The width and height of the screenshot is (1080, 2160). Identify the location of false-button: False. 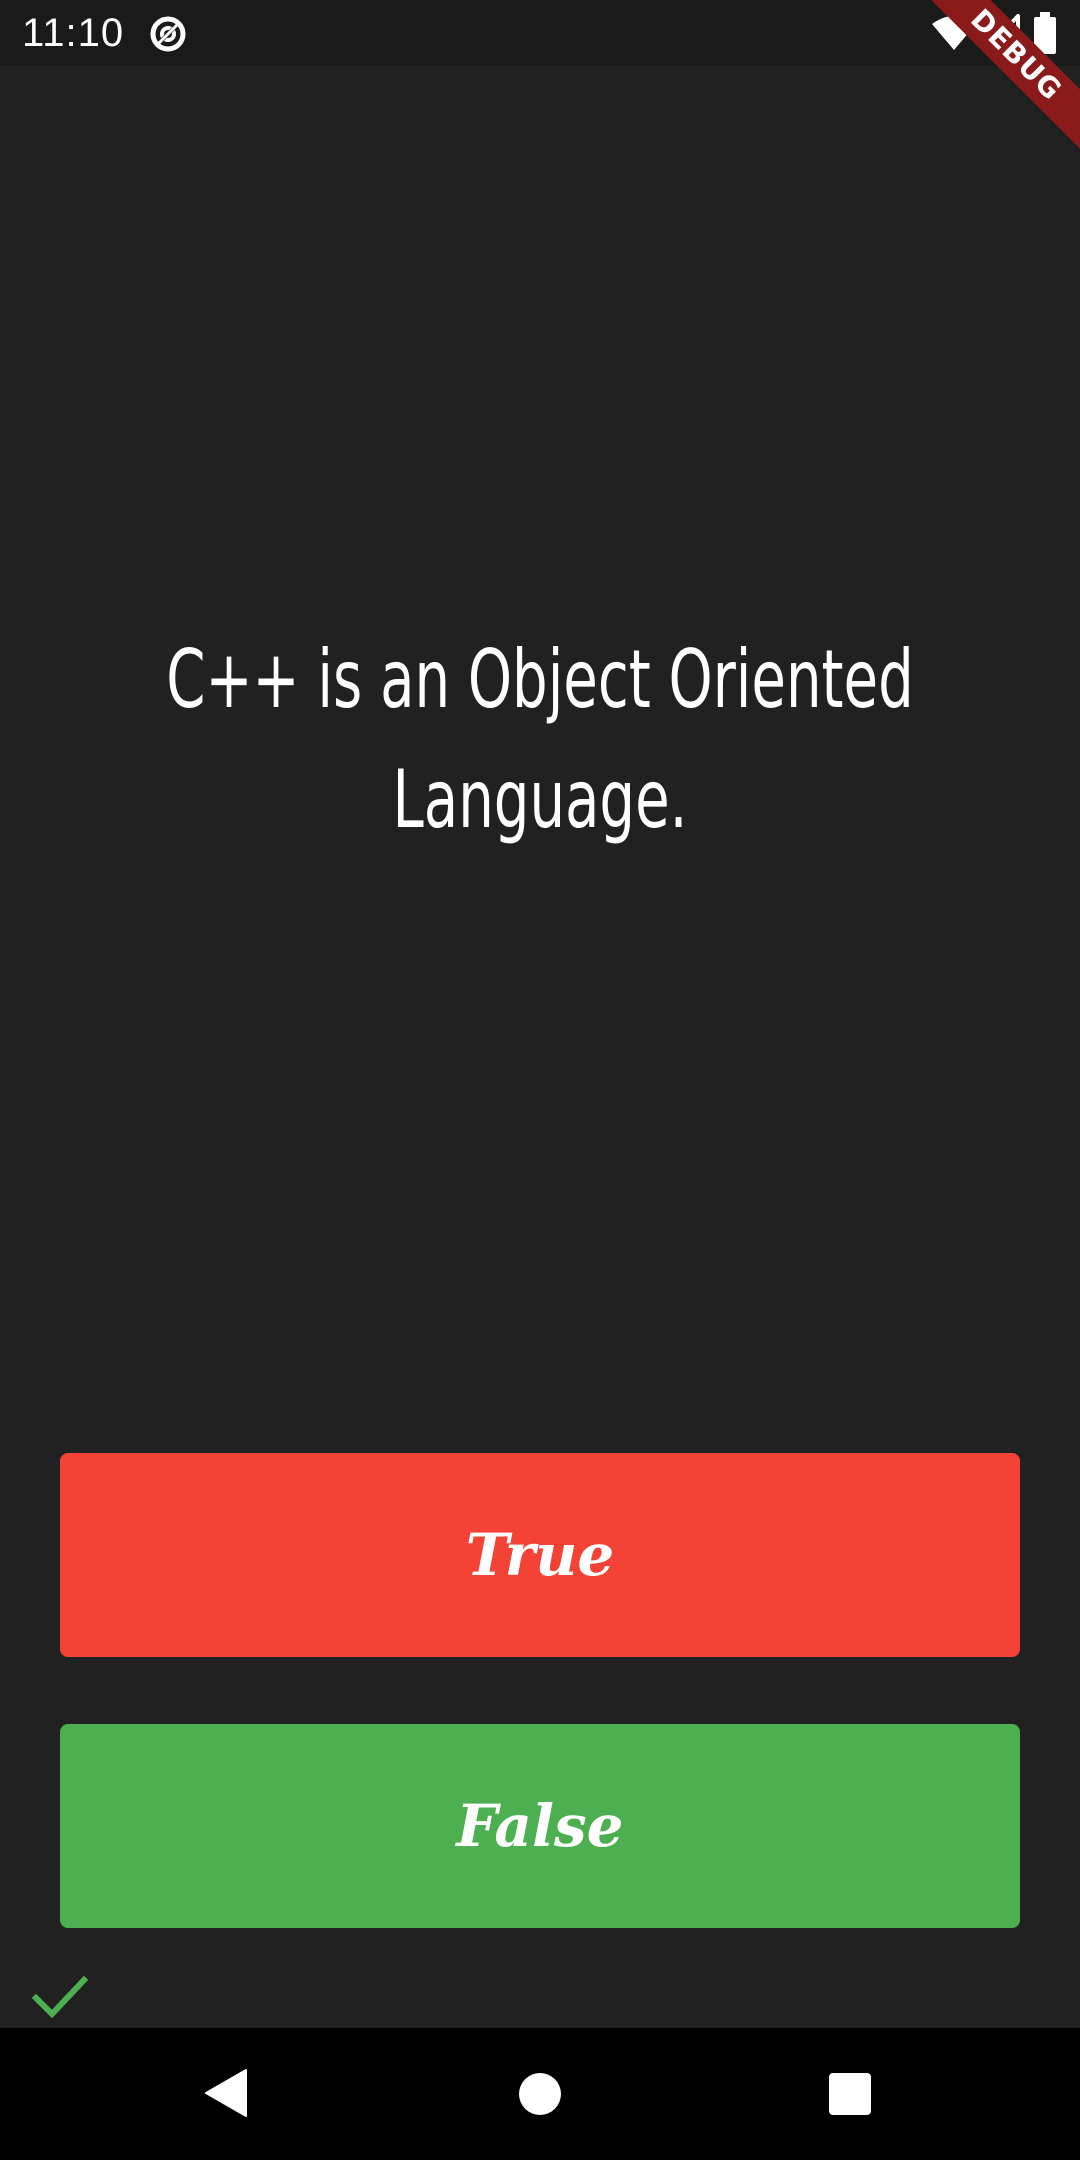
(540, 1826).